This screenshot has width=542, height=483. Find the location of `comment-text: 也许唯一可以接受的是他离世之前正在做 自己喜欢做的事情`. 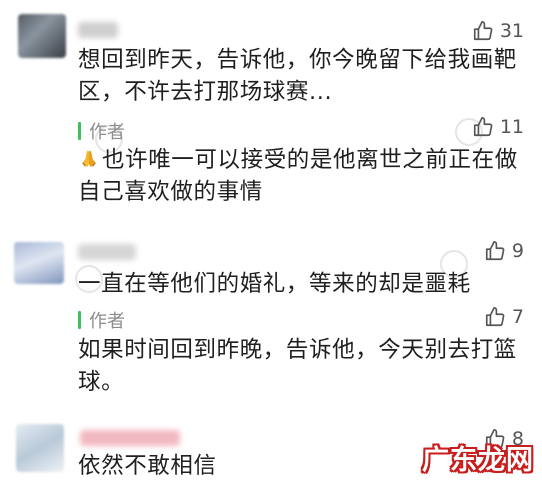

comment-text: 也许唯一可以接受的是他离世之前正在做 自己喜欢做的事情 is located at coordinates (298, 176).